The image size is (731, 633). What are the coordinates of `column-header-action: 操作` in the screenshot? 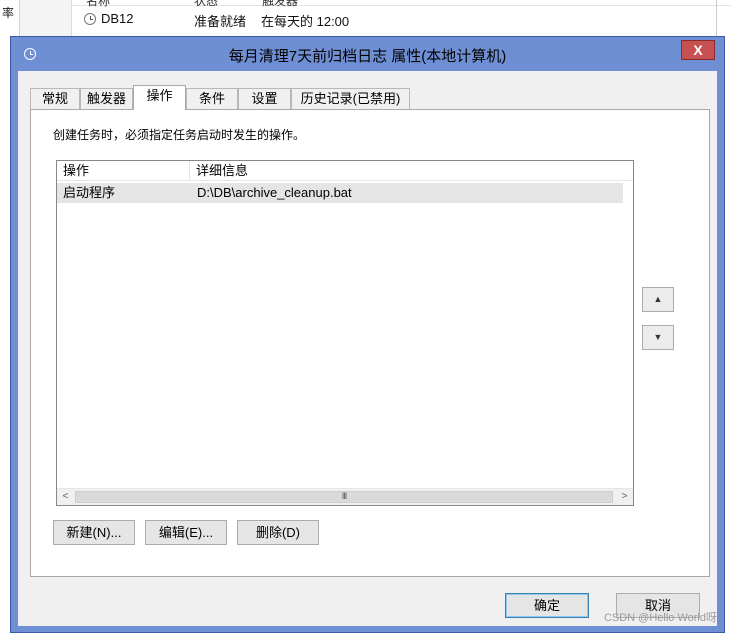 It's located at (123, 171).